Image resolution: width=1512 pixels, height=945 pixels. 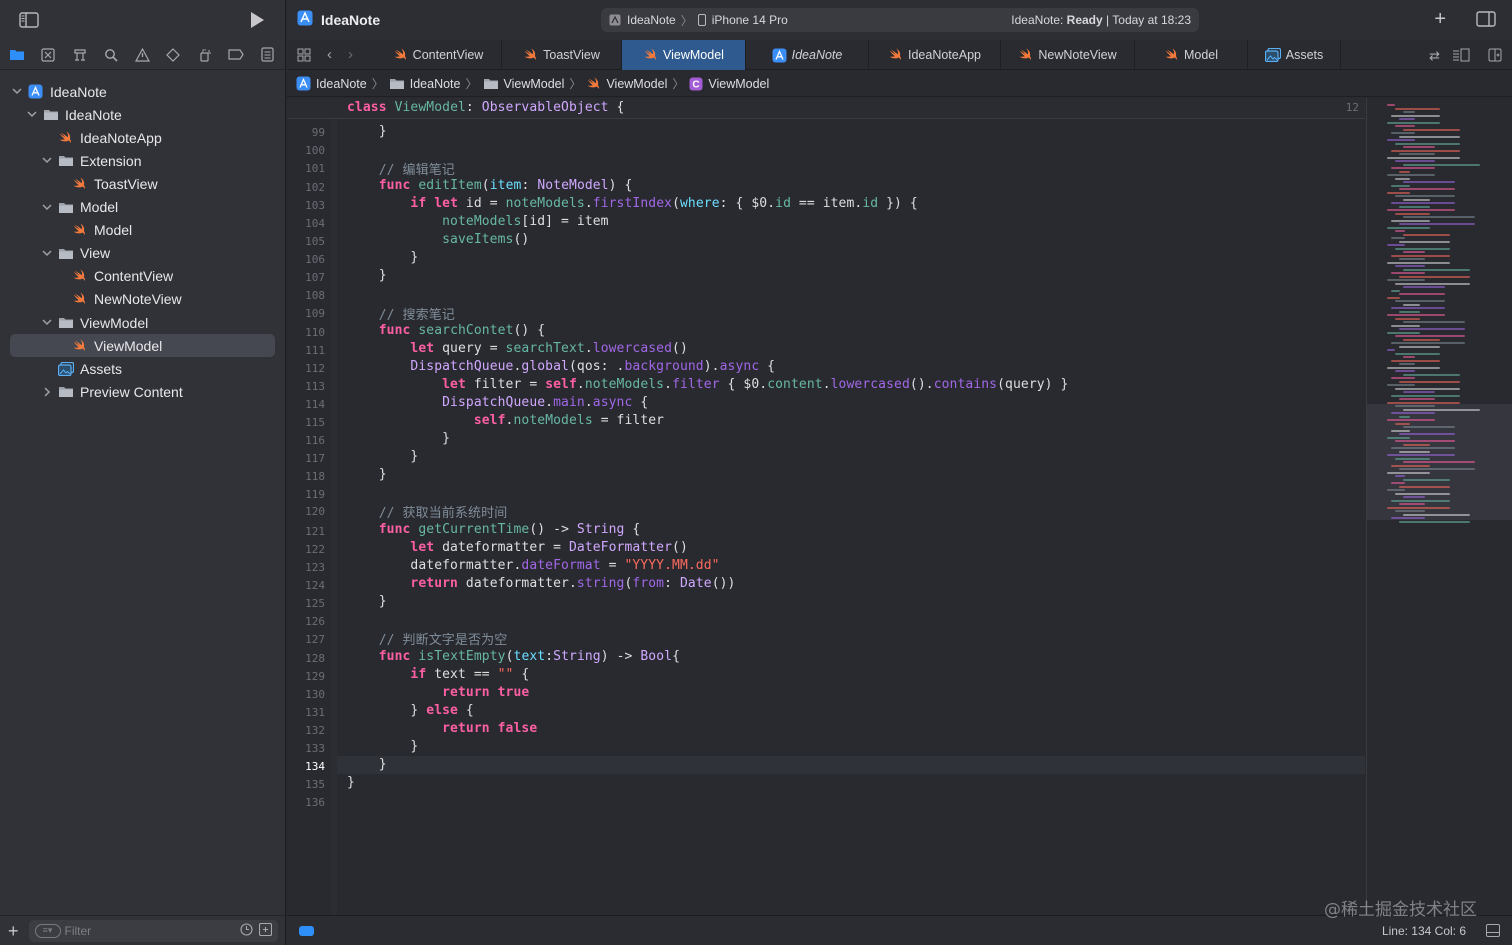 What do you see at coordinates (80, 55) in the screenshot?
I see `symbol-icon` at bounding box center [80, 55].